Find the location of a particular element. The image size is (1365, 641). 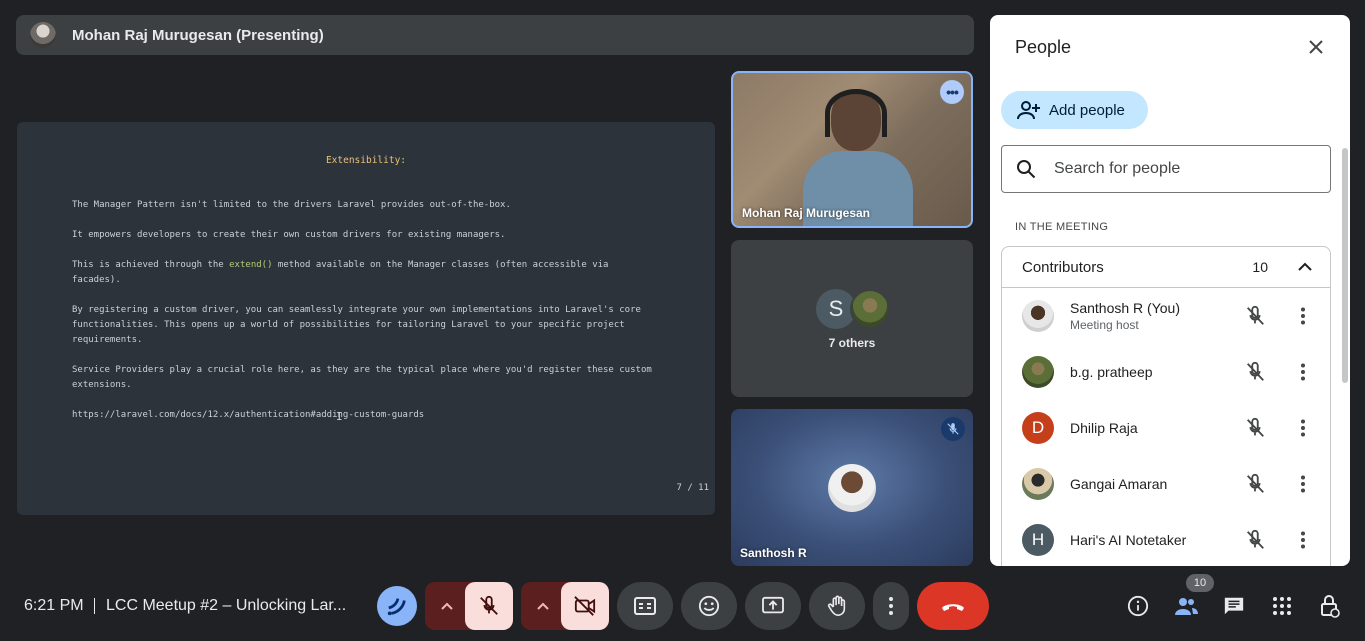

captions-icon is located at coordinates (645, 606).